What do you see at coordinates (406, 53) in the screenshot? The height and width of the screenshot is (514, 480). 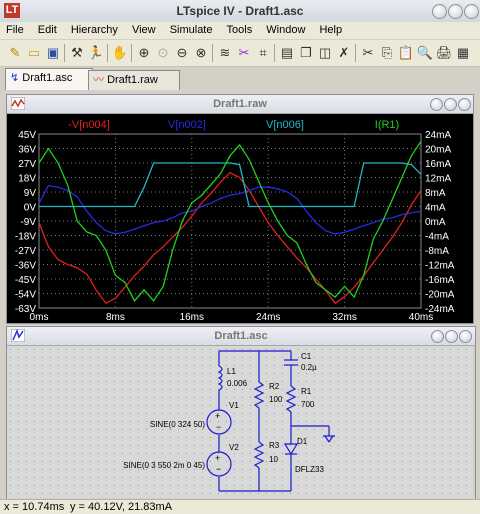 I see `paste-icon: 📋` at bounding box center [406, 53].